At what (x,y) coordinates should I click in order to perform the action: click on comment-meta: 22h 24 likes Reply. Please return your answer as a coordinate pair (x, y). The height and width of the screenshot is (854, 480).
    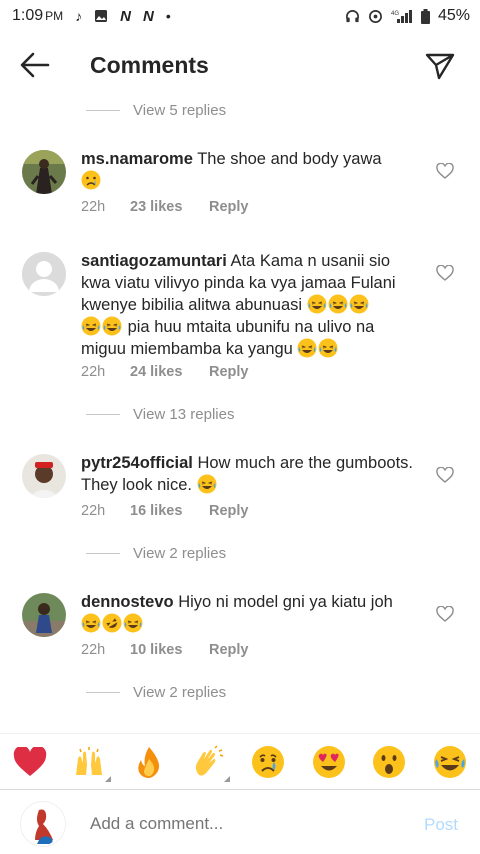
    Looking at the image, I should click on (165, 372).